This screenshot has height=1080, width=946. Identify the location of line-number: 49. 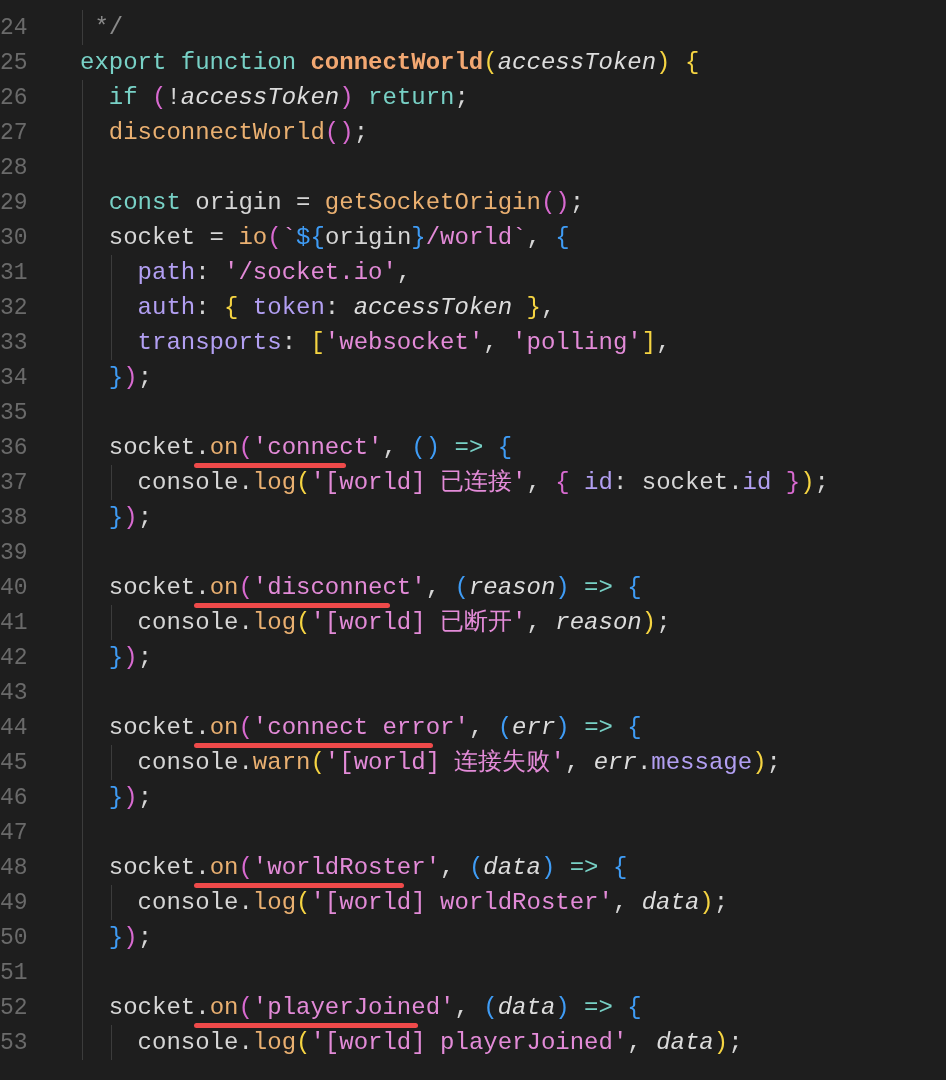
(14, 903).